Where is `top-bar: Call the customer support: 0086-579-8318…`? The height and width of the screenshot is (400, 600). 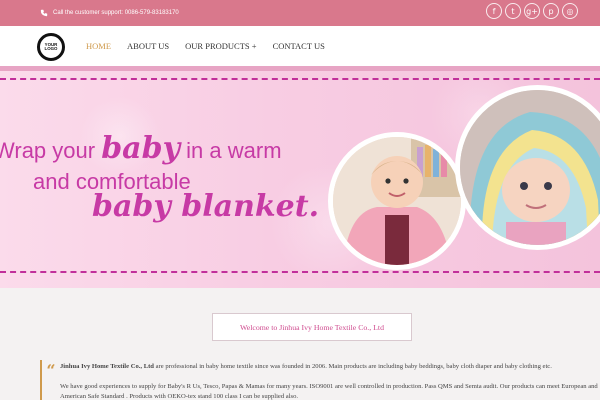 top-bar: Call the customer support: 0086-579-8318… is located at coordinates (300, 13).